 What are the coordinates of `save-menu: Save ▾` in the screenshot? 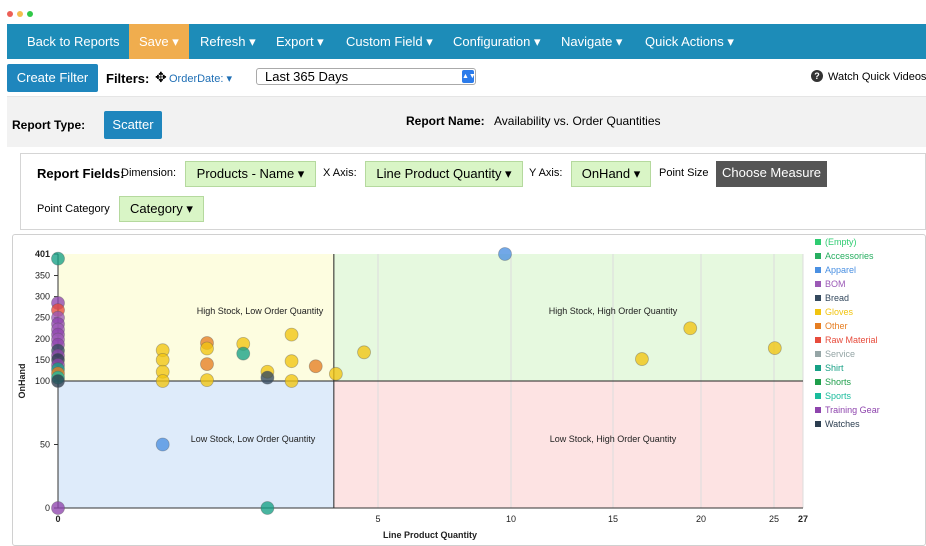 It's located at (159, 41).